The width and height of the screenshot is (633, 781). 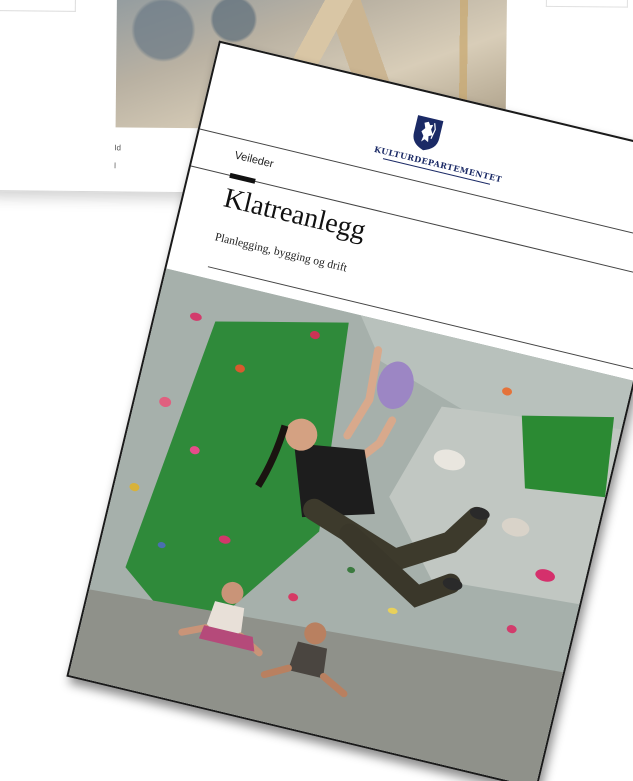 What do you see at coordinates (254, 160) in the screenshot?
I see `document-type: Veileder` at bounding box center [254, 160].